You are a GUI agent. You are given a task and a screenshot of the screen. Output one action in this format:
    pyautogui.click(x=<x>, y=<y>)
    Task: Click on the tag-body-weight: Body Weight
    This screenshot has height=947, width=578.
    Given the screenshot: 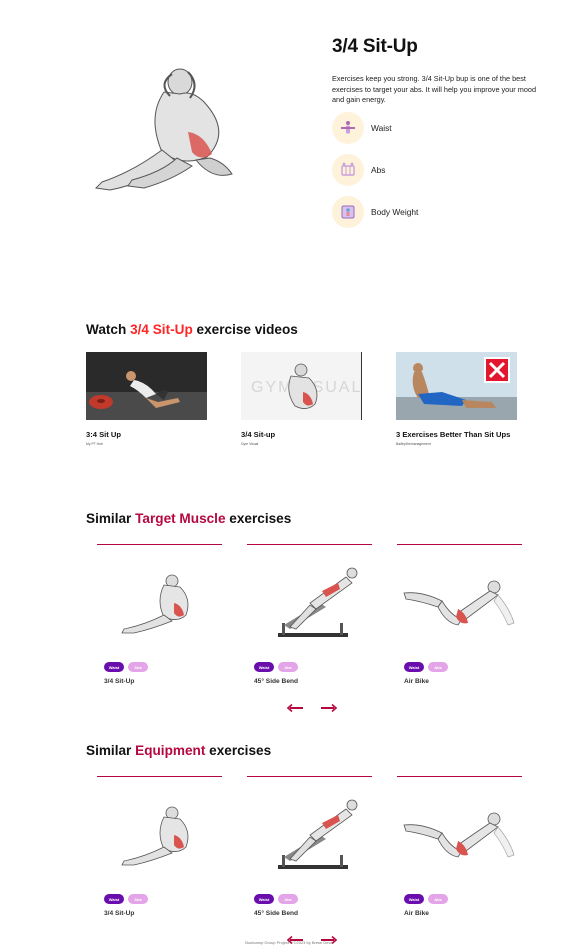 What is the action you would take?
    pyautogui.click(x=442, y=211)
    